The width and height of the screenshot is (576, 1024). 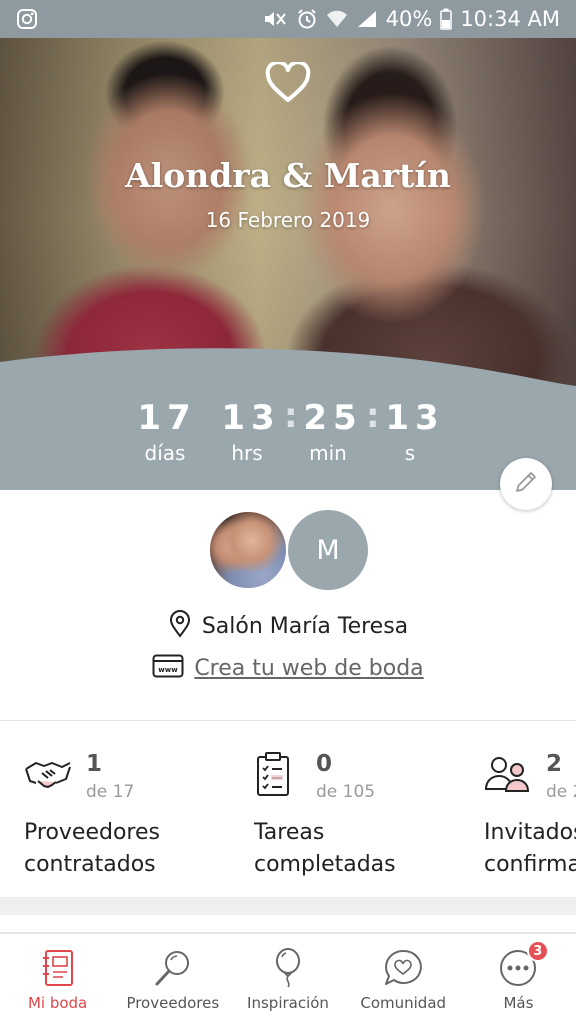 I want to click on nav-item-inspiracion: Inspiración, so click(x=287, y=979).